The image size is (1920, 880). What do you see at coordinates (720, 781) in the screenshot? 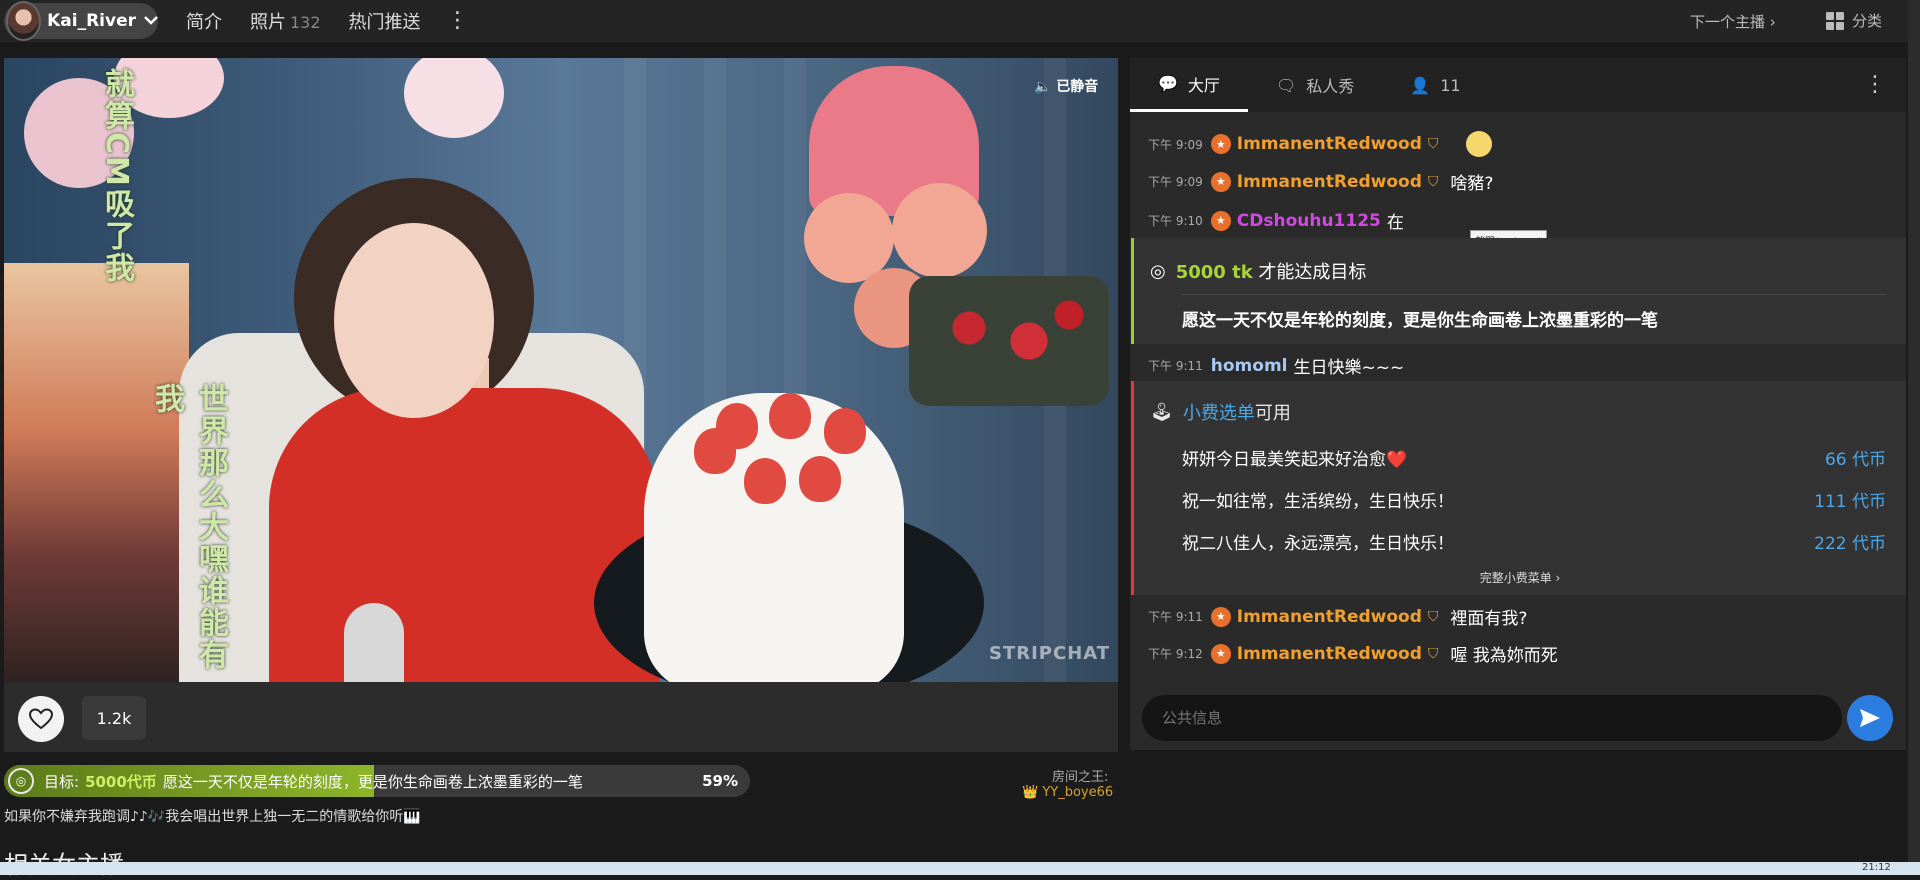
I see `goal-percent: 59%` at bounding box center [720, 781].